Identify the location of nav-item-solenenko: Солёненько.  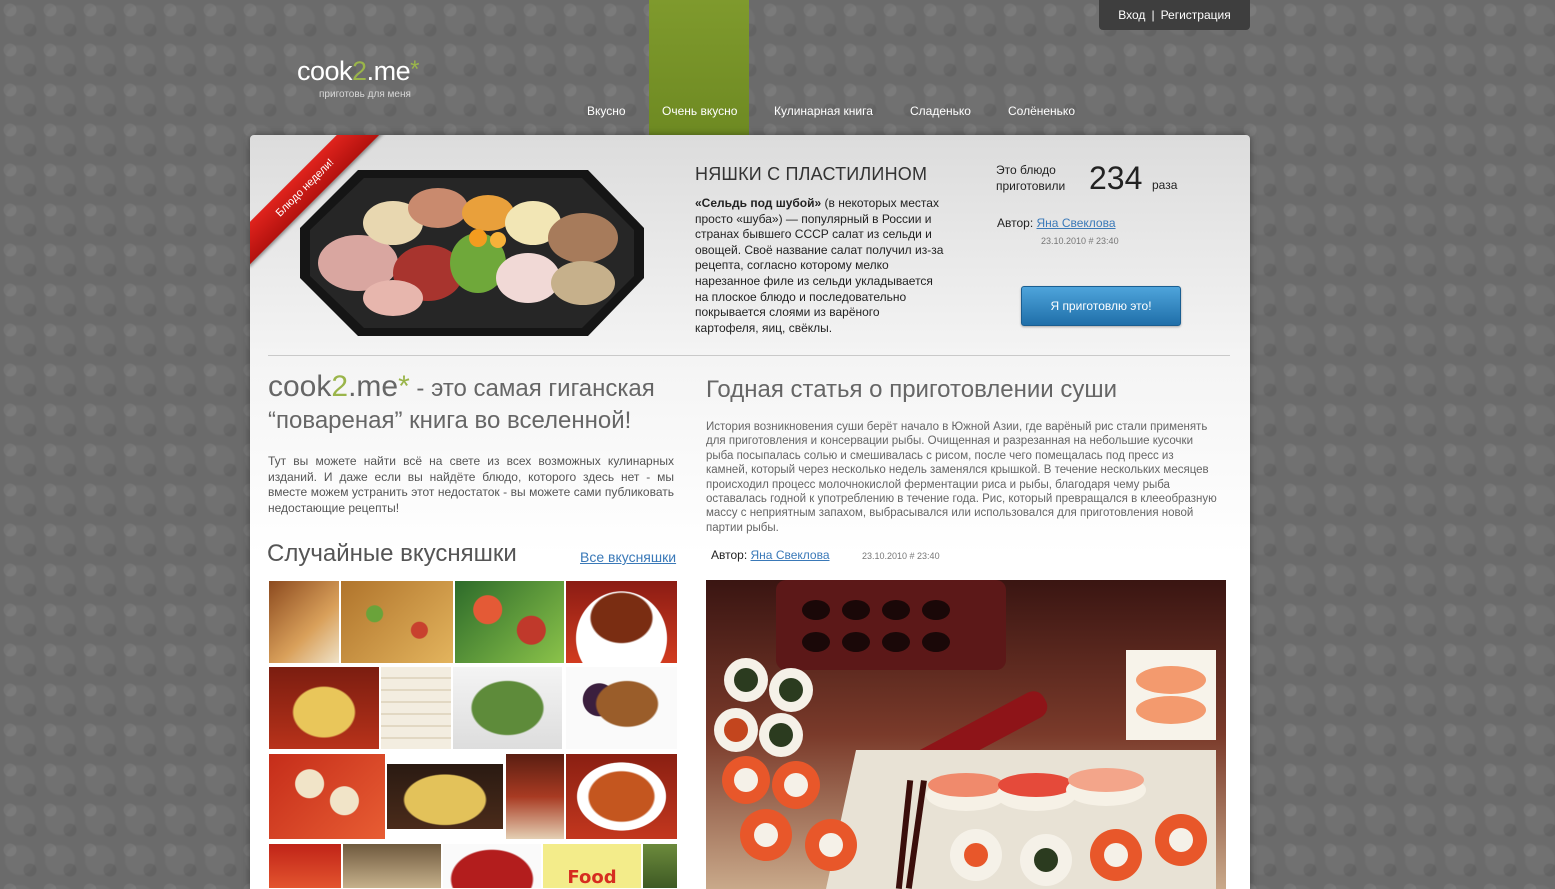
(1041, 111).